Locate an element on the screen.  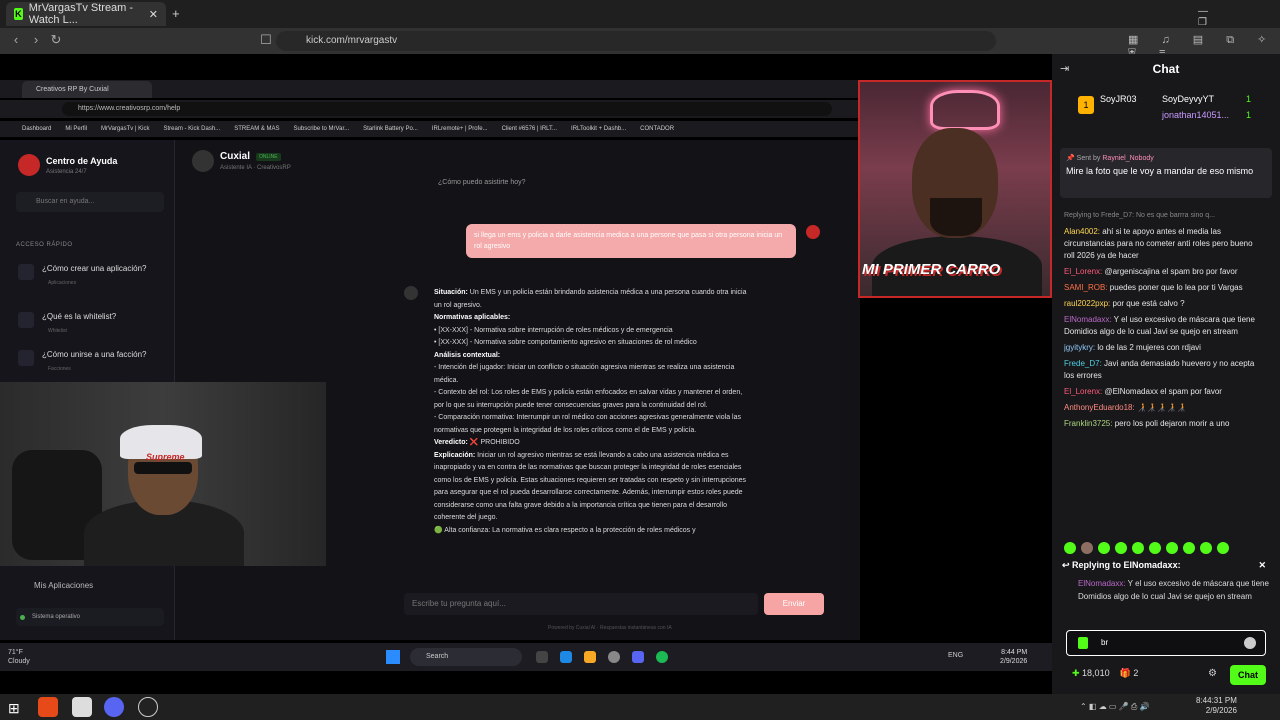
guest-sunglasses is located at coordinates (163, 468).